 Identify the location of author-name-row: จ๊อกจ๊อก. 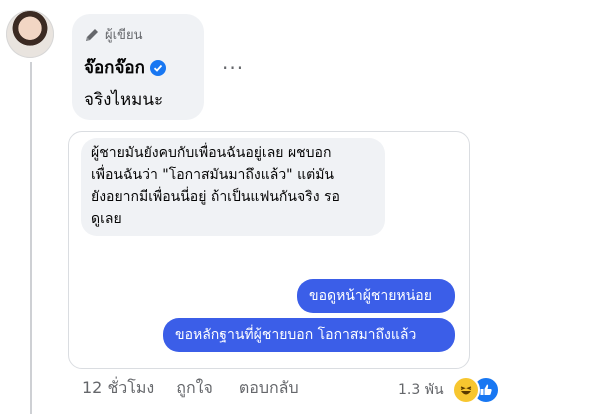
(125, 67).